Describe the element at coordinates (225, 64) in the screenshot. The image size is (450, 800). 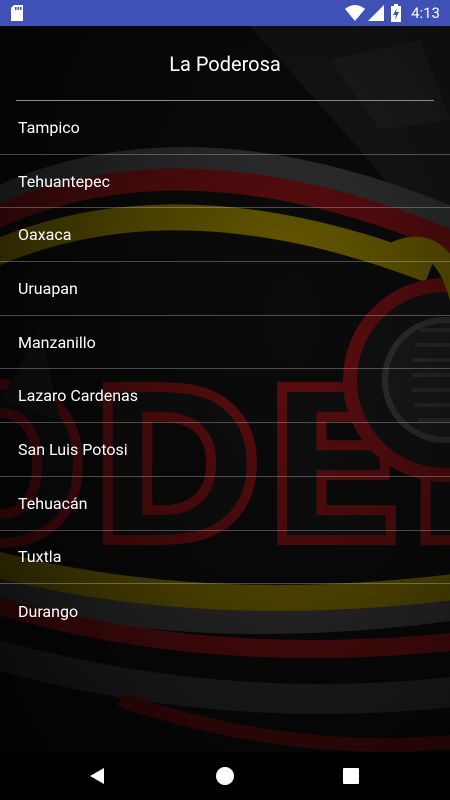
I see `page-title: La Poderosa` at that location.